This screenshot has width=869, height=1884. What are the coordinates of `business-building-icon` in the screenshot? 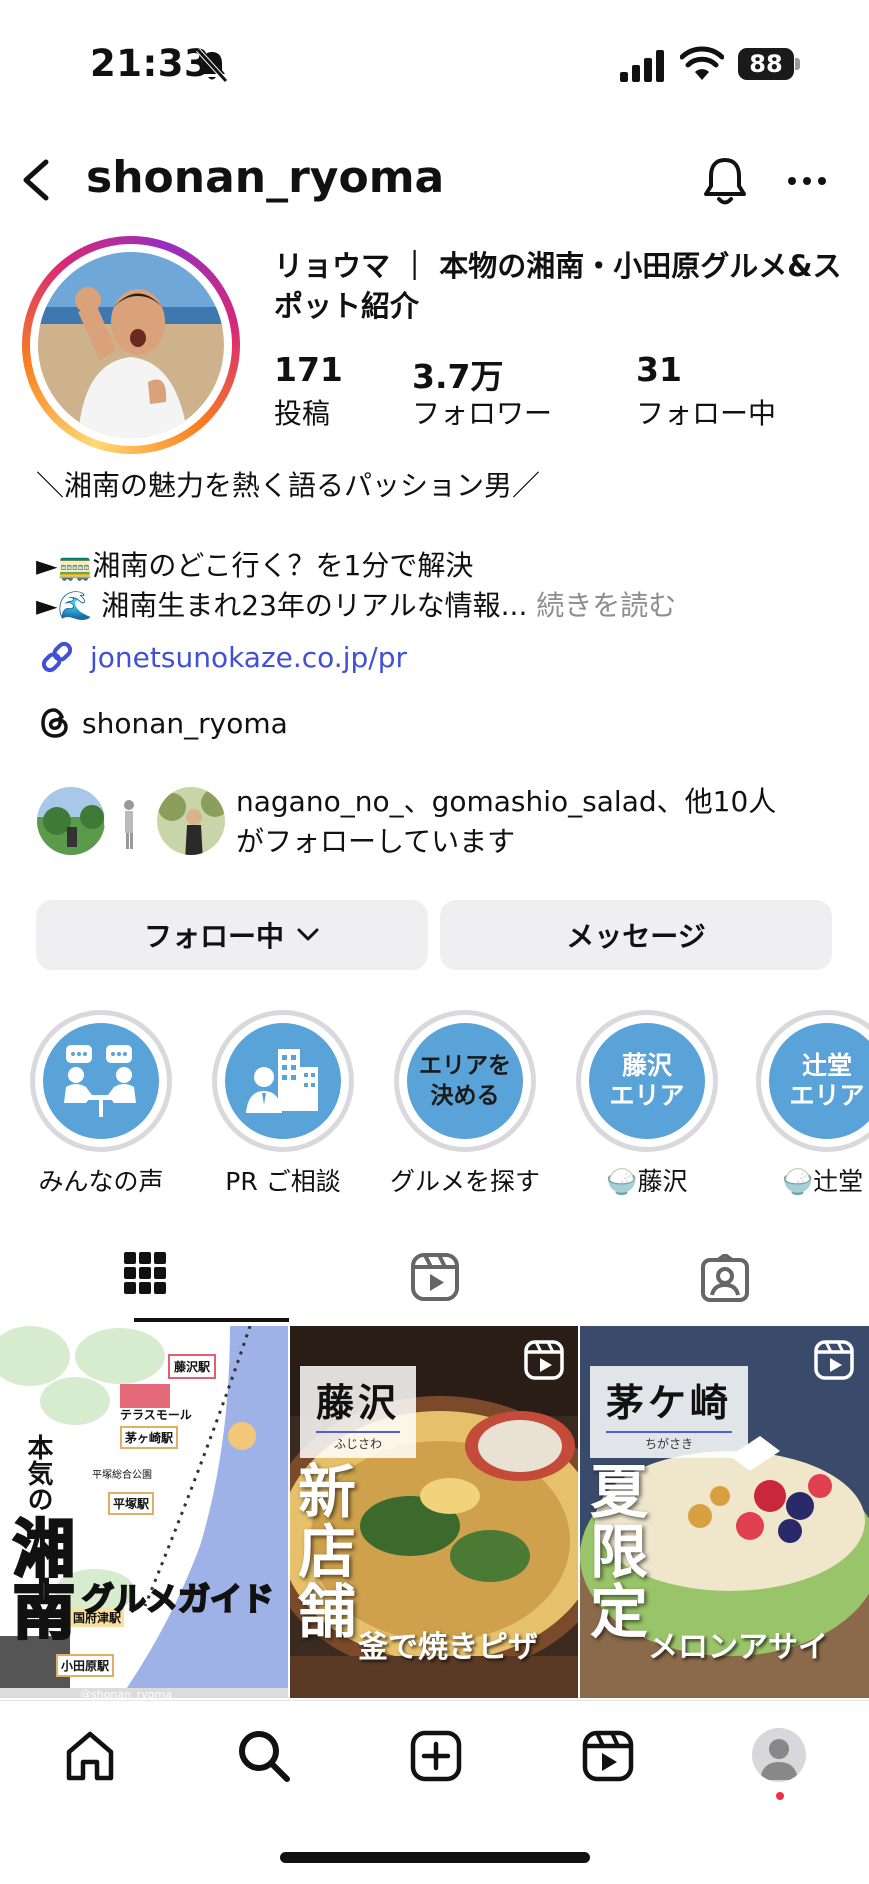 It's located at (282, 1081).